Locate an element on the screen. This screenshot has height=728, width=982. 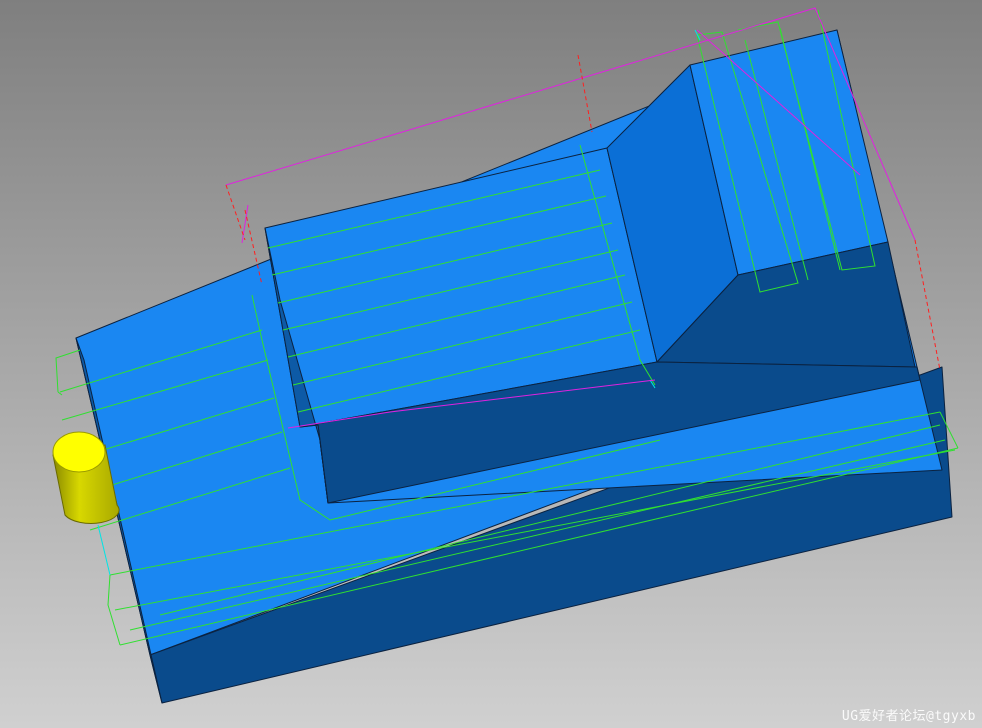
watermark-text: UG爱好者论坛@tgyxb is located at coordinates (908, 716).